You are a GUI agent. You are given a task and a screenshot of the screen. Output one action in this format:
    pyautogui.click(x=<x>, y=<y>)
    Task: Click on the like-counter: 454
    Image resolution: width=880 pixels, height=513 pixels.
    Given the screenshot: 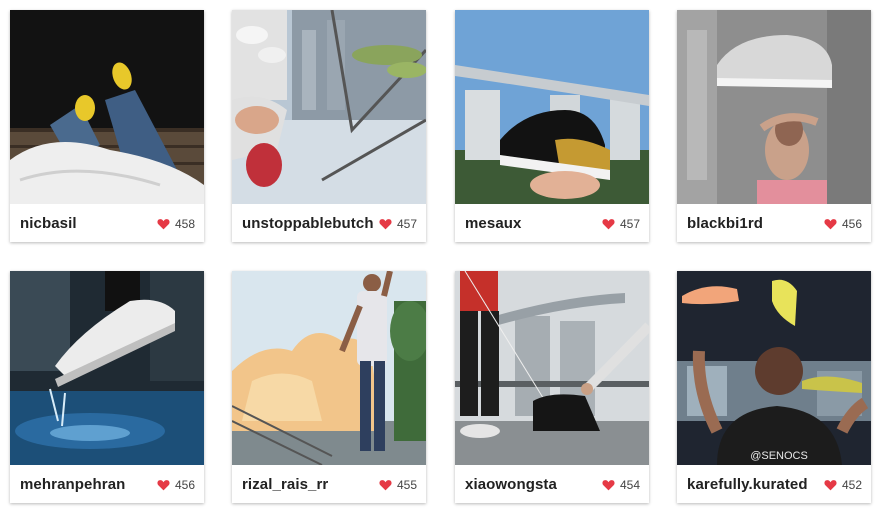 What is the action you would take?
    pyautogui.click(x=621, y=485)
    